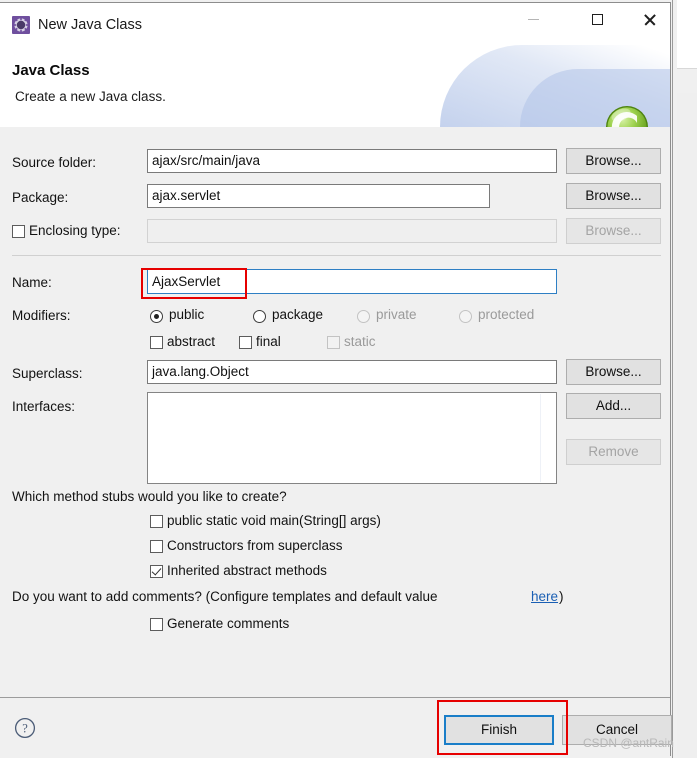 This screenshot has width=697, height=758. Describe the element at coordinates (156, 571) in the screenshot. I see `method-stub-checkbox-inherited` at that location.